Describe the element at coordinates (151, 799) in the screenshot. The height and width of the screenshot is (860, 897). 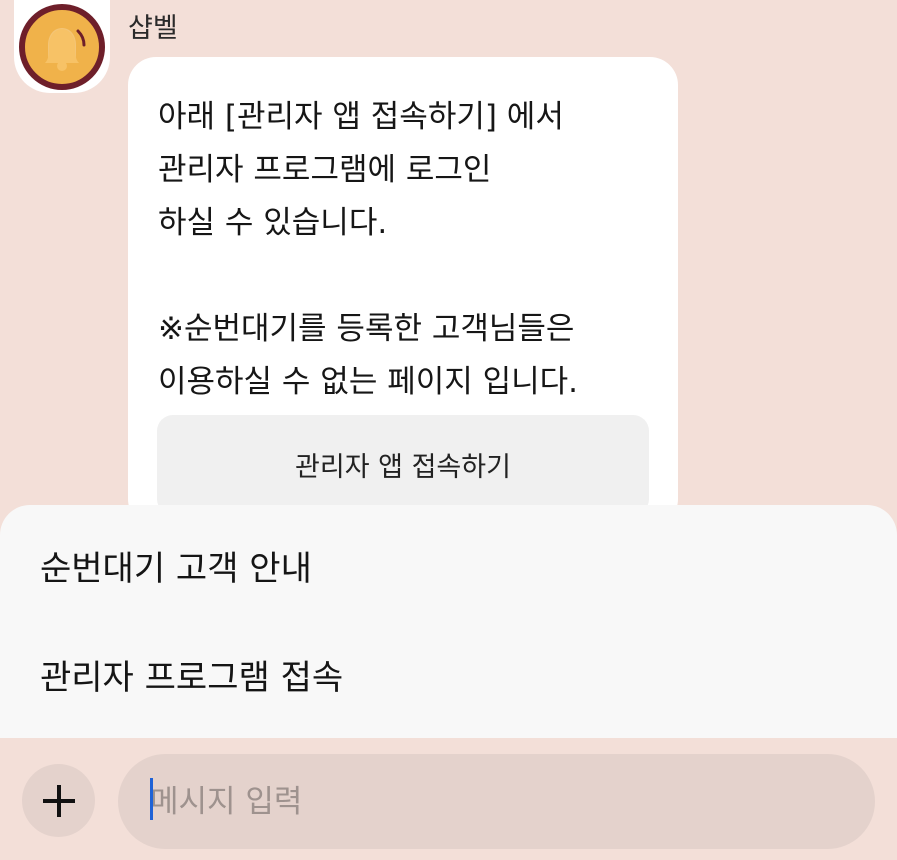
I see `text-cursor` at that location.